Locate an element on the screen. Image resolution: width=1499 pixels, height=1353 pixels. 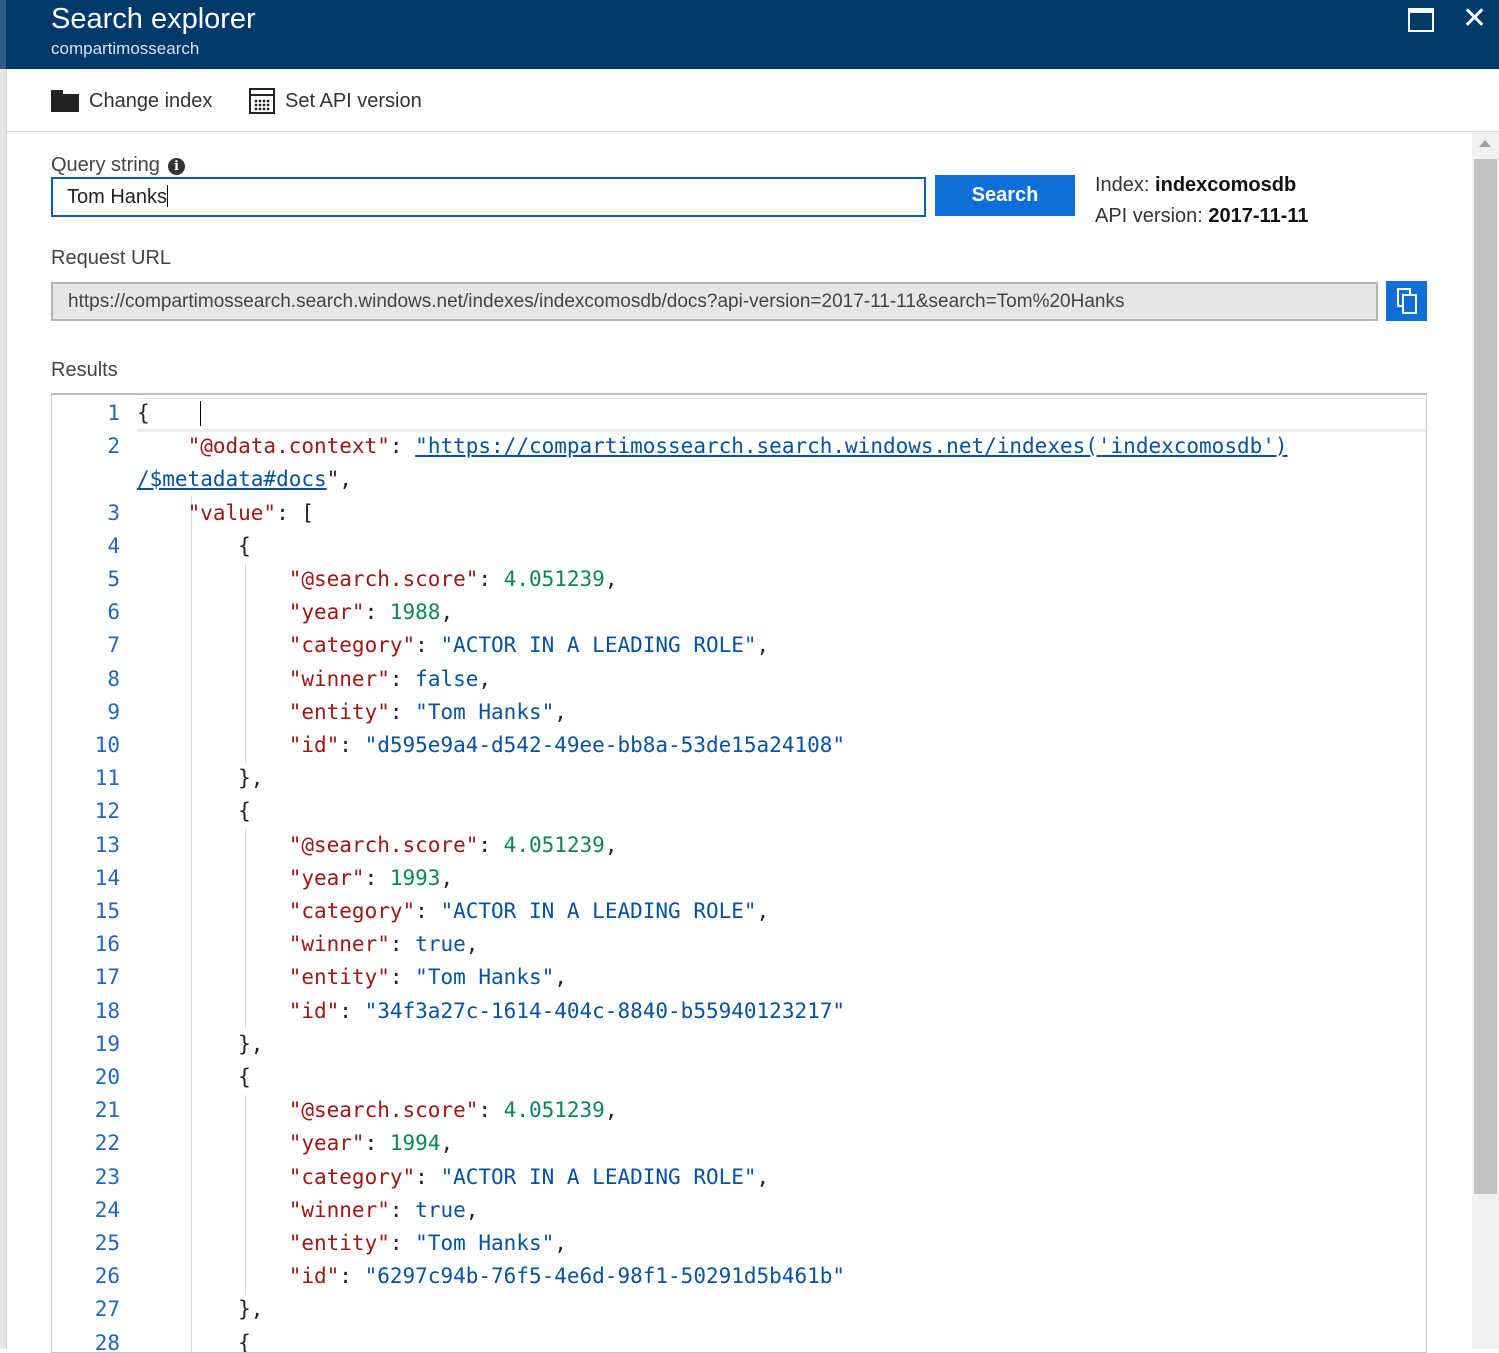
json-number: 1988 is located at coordinates (415, 612).